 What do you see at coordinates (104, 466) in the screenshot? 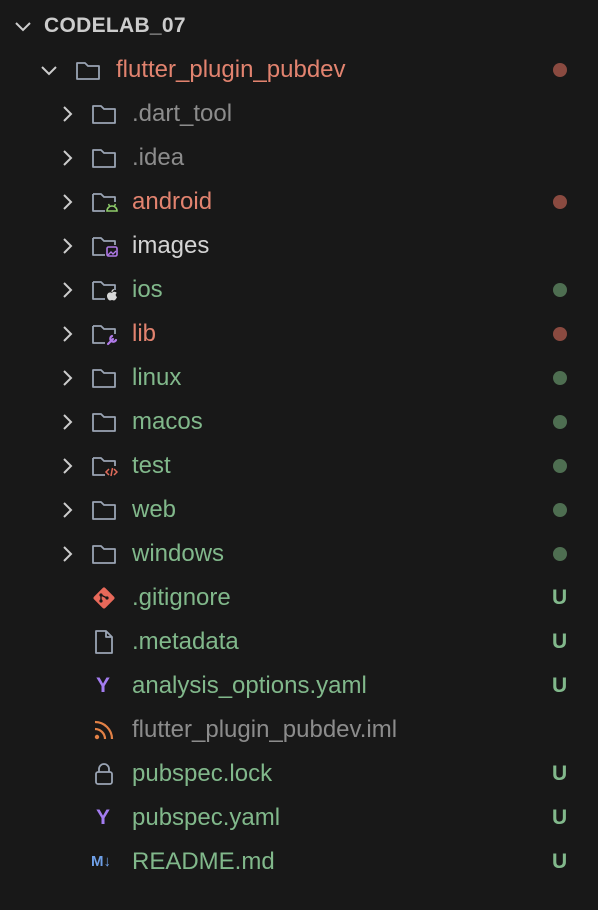
I see `test-folder-icon` at bounding box center [104, 466].